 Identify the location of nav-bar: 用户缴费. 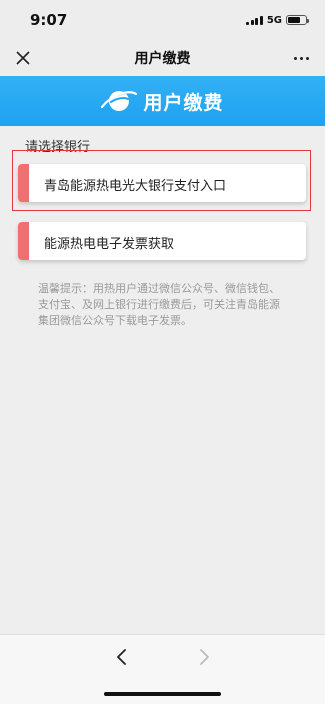
(162, 58).